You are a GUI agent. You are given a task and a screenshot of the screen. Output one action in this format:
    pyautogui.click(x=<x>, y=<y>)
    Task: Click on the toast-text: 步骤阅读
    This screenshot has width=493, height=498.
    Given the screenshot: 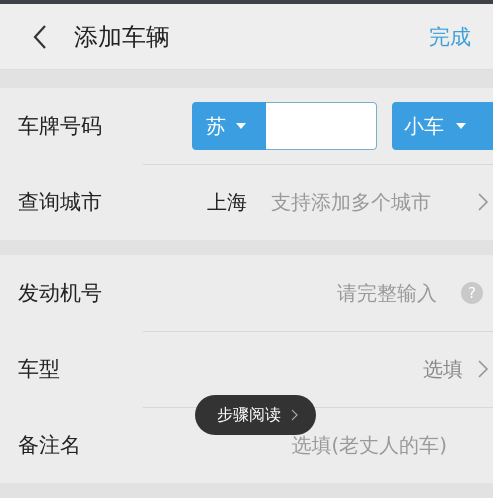 What is the action you would take?
    pyautogui.click(x=249, y=415)
    